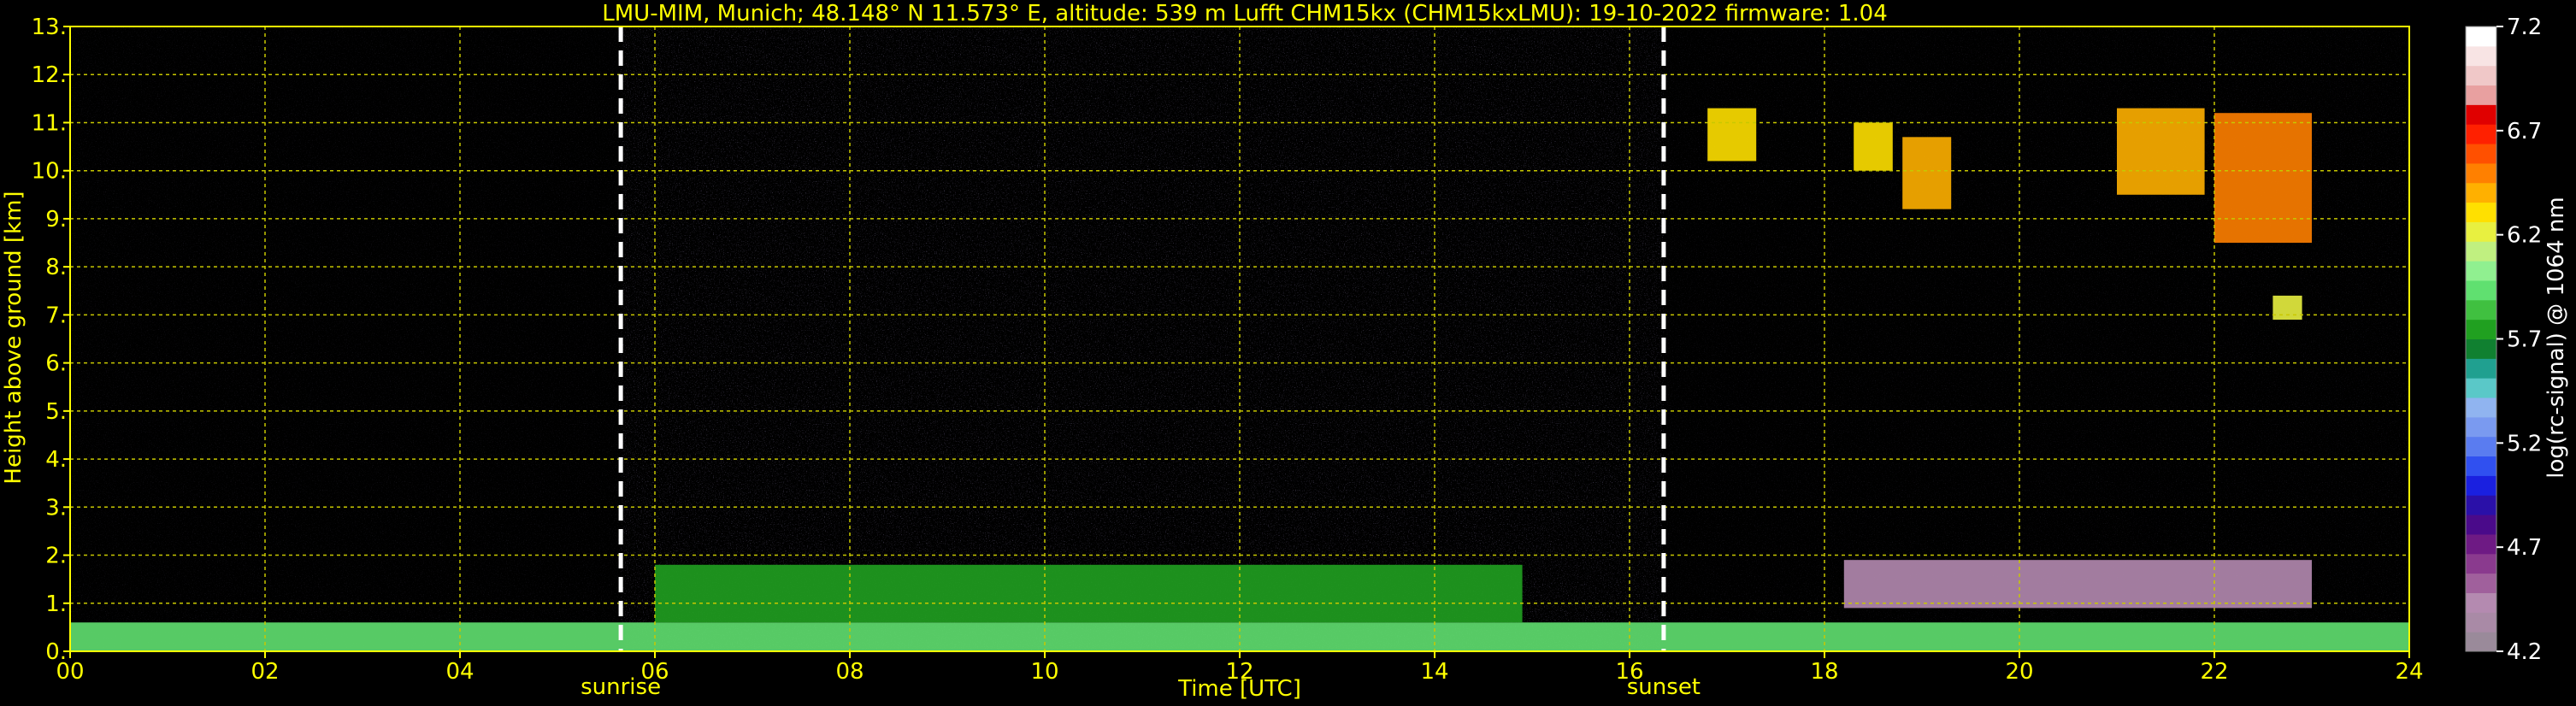 The image size is (2576, 706). Describe the element at coordinates (2524, 652) in the screenshot. I see `colorbar-tick-label: 4.2` at that location.